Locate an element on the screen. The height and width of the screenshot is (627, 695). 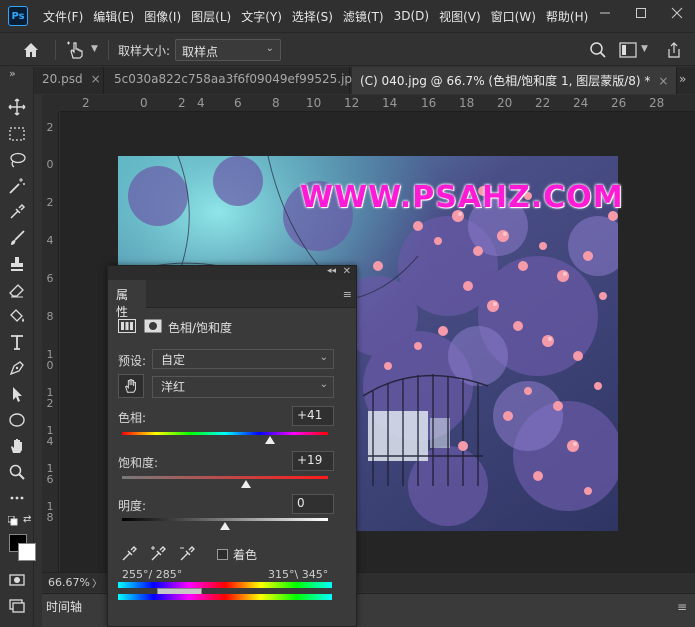
ellipse-tool-icon is located at coordinates (17, 420).